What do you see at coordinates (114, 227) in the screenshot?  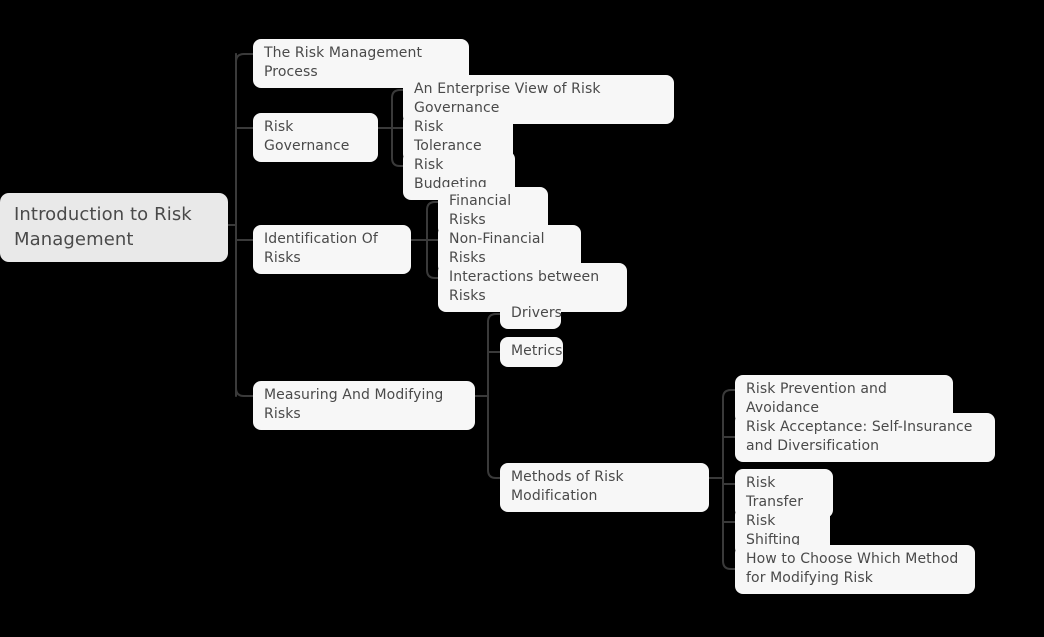 I see `root-node: Introduction to Risk Management` at bounding box center [114, 227].